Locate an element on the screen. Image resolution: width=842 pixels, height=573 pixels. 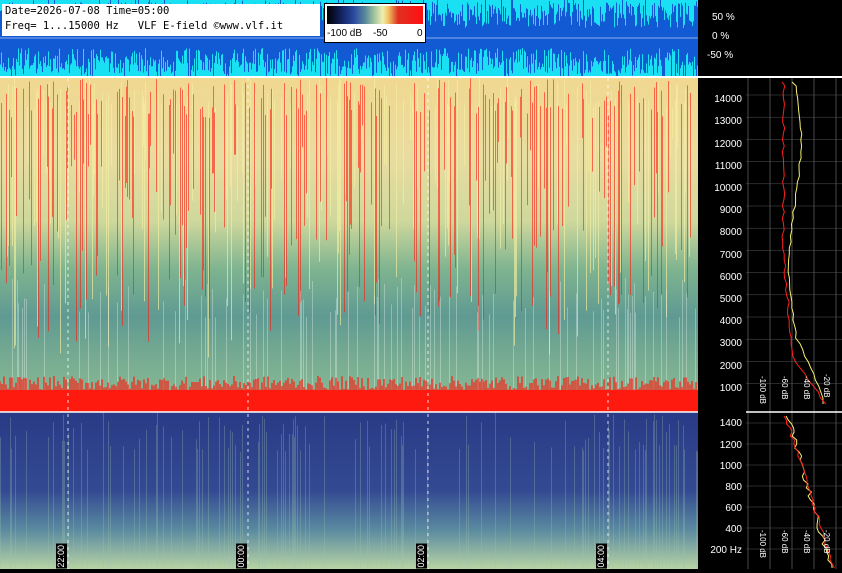
amp-label-minus50: -50 % is located at coordinates (720, 55).